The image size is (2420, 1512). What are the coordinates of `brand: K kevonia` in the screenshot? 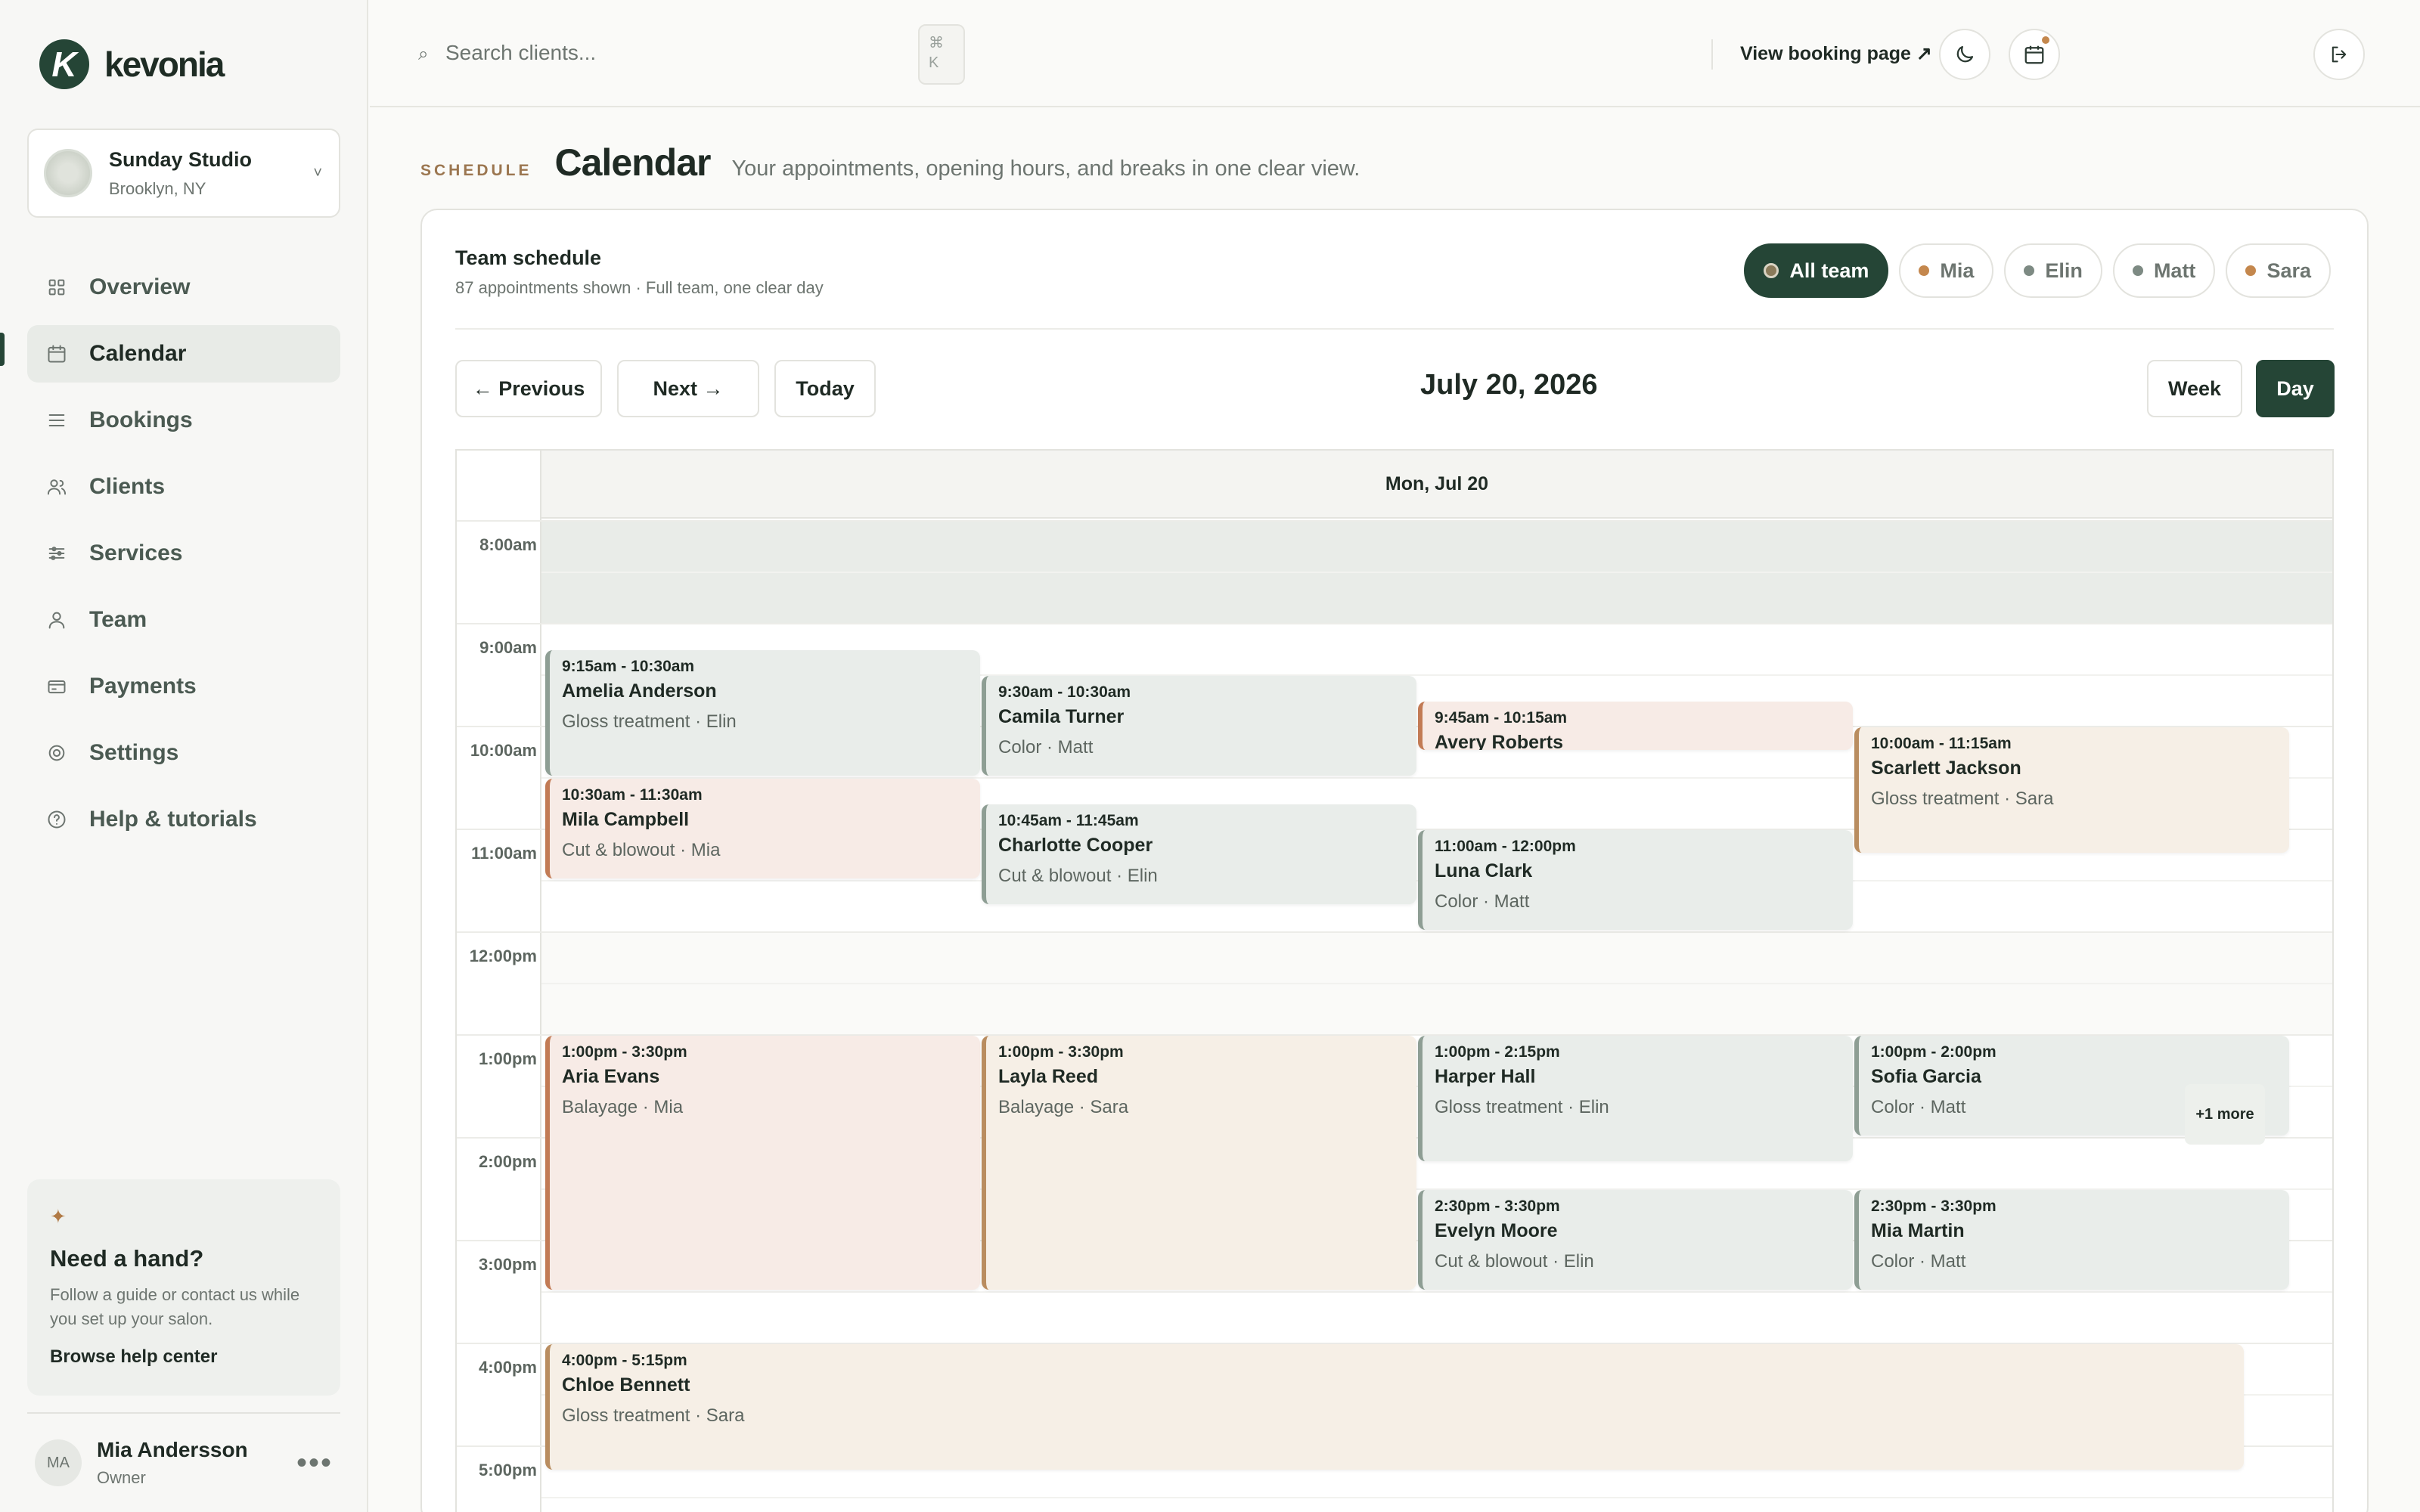 It's located at (132, 64).